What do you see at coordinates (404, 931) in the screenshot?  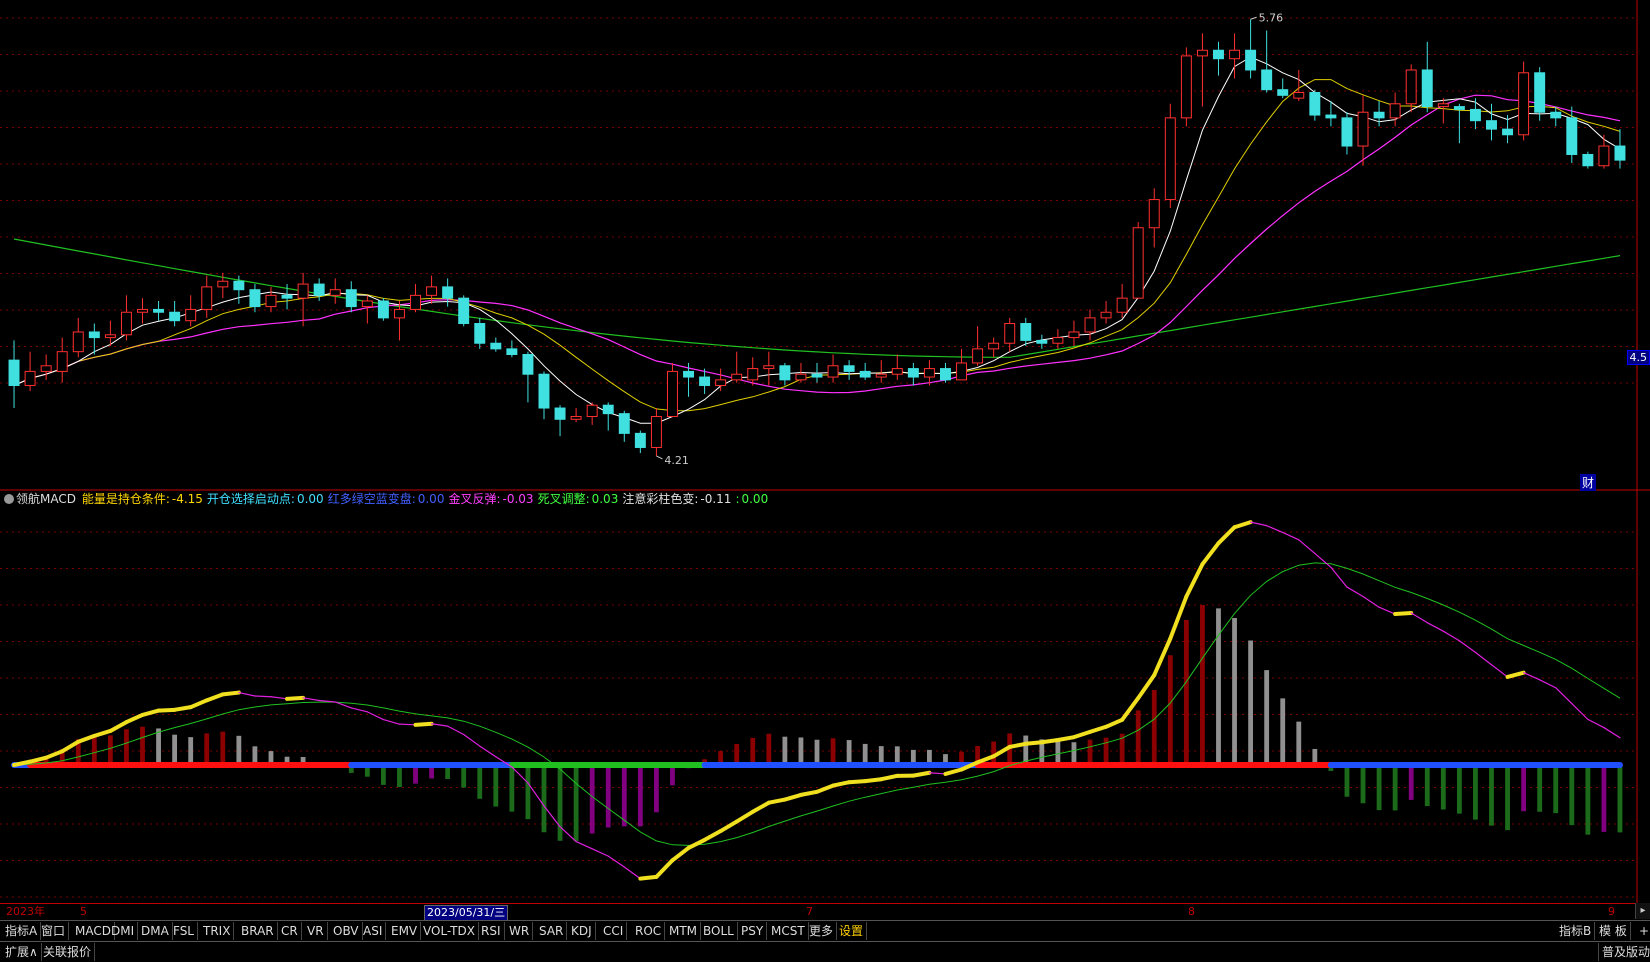 I see `toolbar-button-12: EMV` at bounding box center [404, 931].